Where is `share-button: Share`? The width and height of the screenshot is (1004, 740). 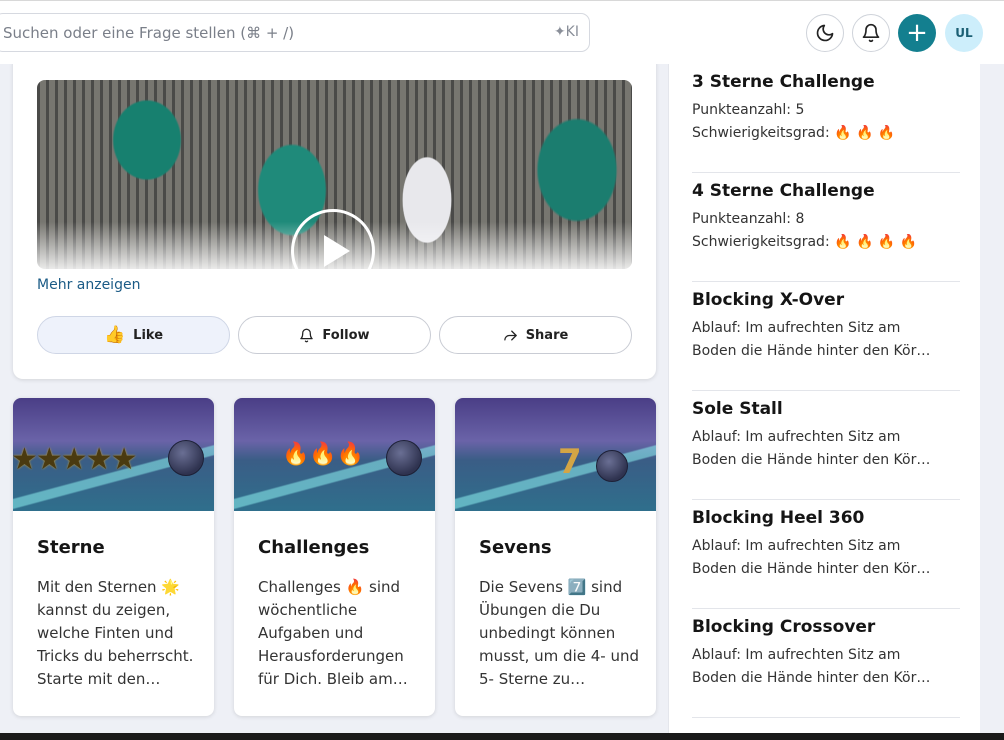 share-button: Share is located at coordinates (535, 335).